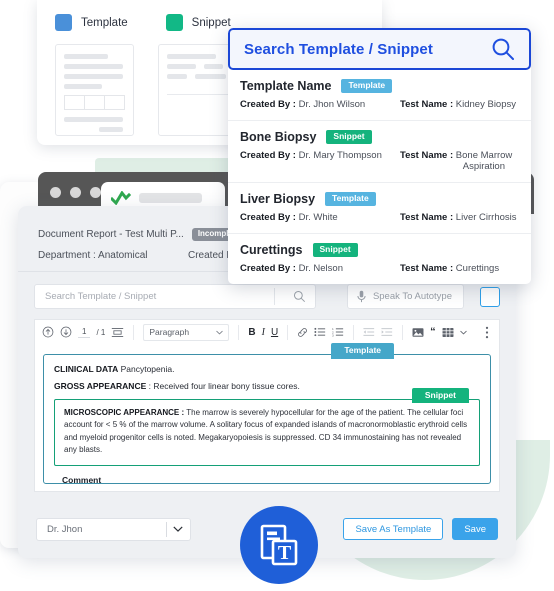 The width and height of the screenshot is (554, 591). What do you see at coordinates (84, 332) in the screenshot?
I see `page-number-input: 1` at bounding box center [84, 332].